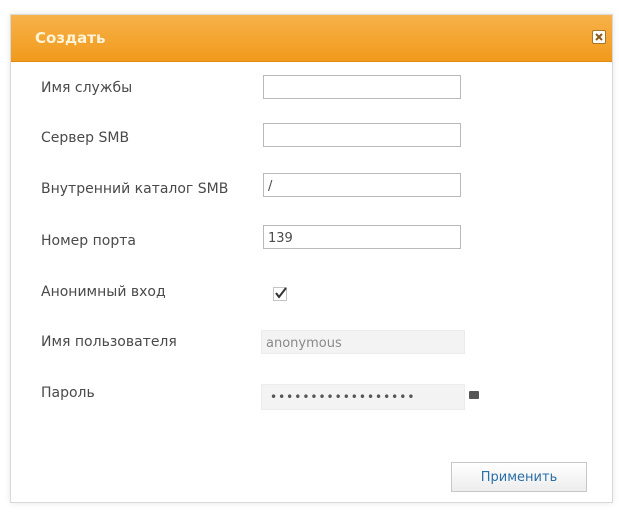 The image size is (619, 516). Describe the element at coordinates (474, 395) in the screenshot. I see `keyboard-icon` at that location.